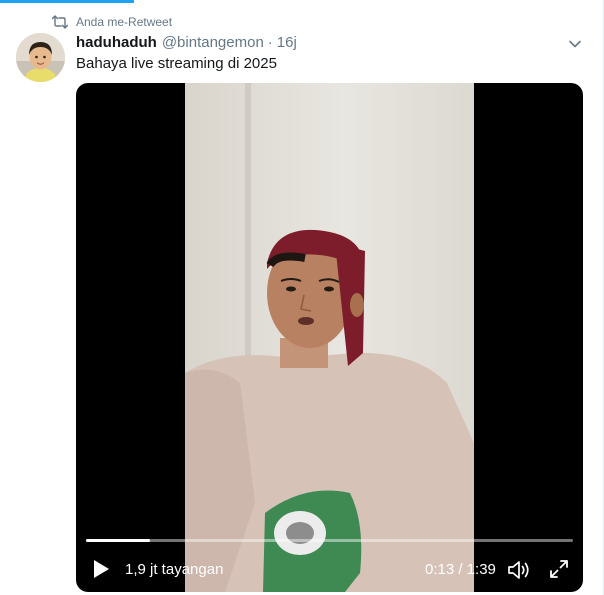  I want to click on tweet-text: Bahaya live streaming di 2025, so click(176, 63).